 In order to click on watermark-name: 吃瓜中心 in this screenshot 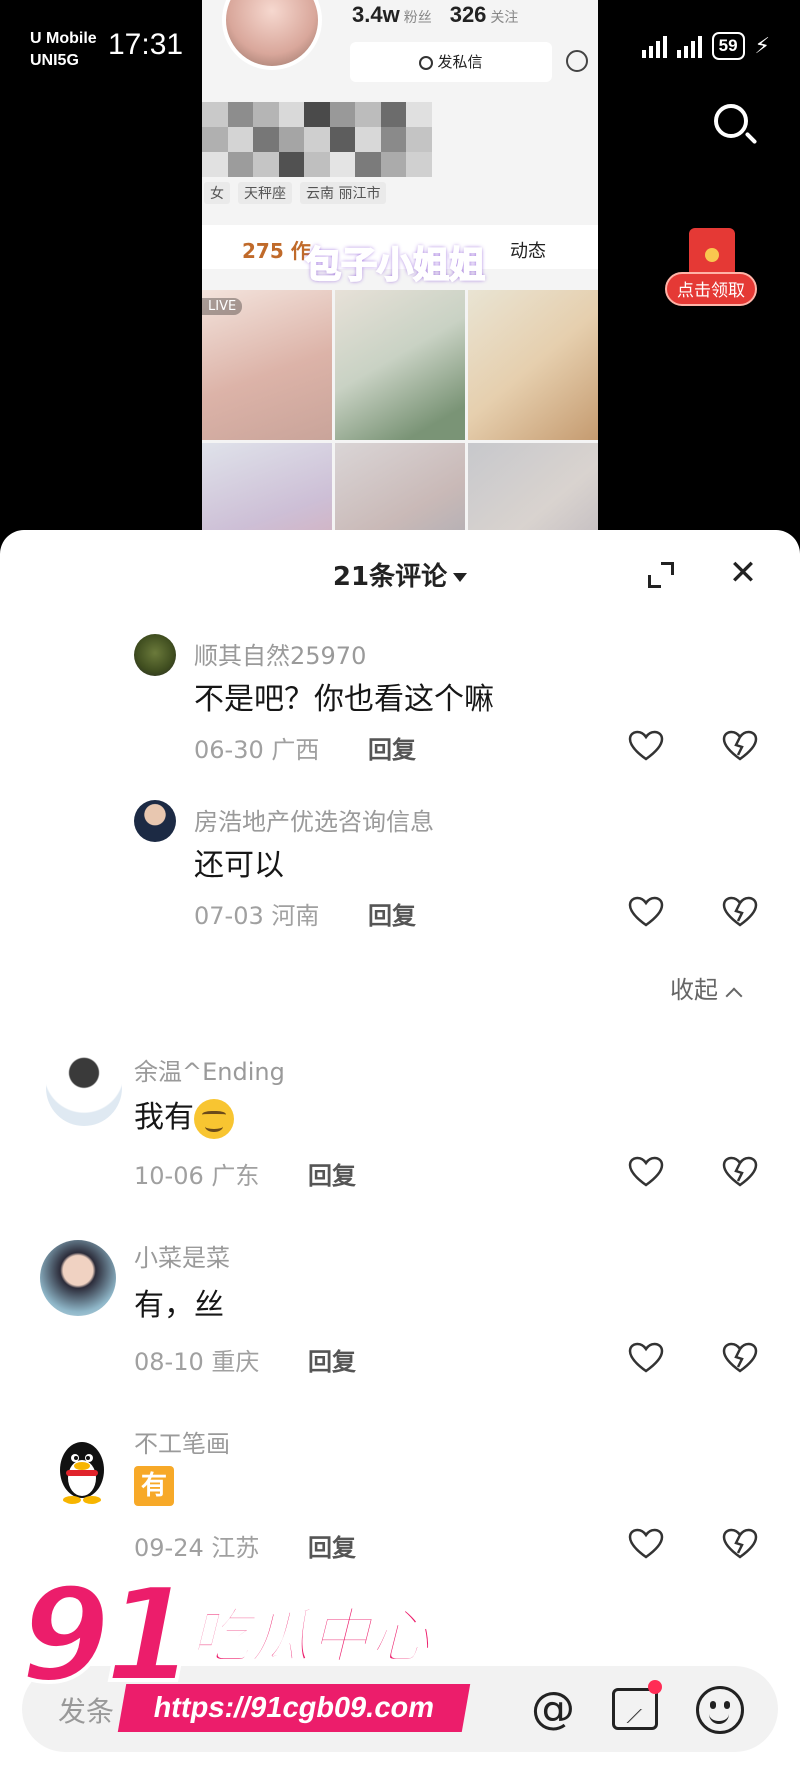, I will do `click(310, 1637)`.